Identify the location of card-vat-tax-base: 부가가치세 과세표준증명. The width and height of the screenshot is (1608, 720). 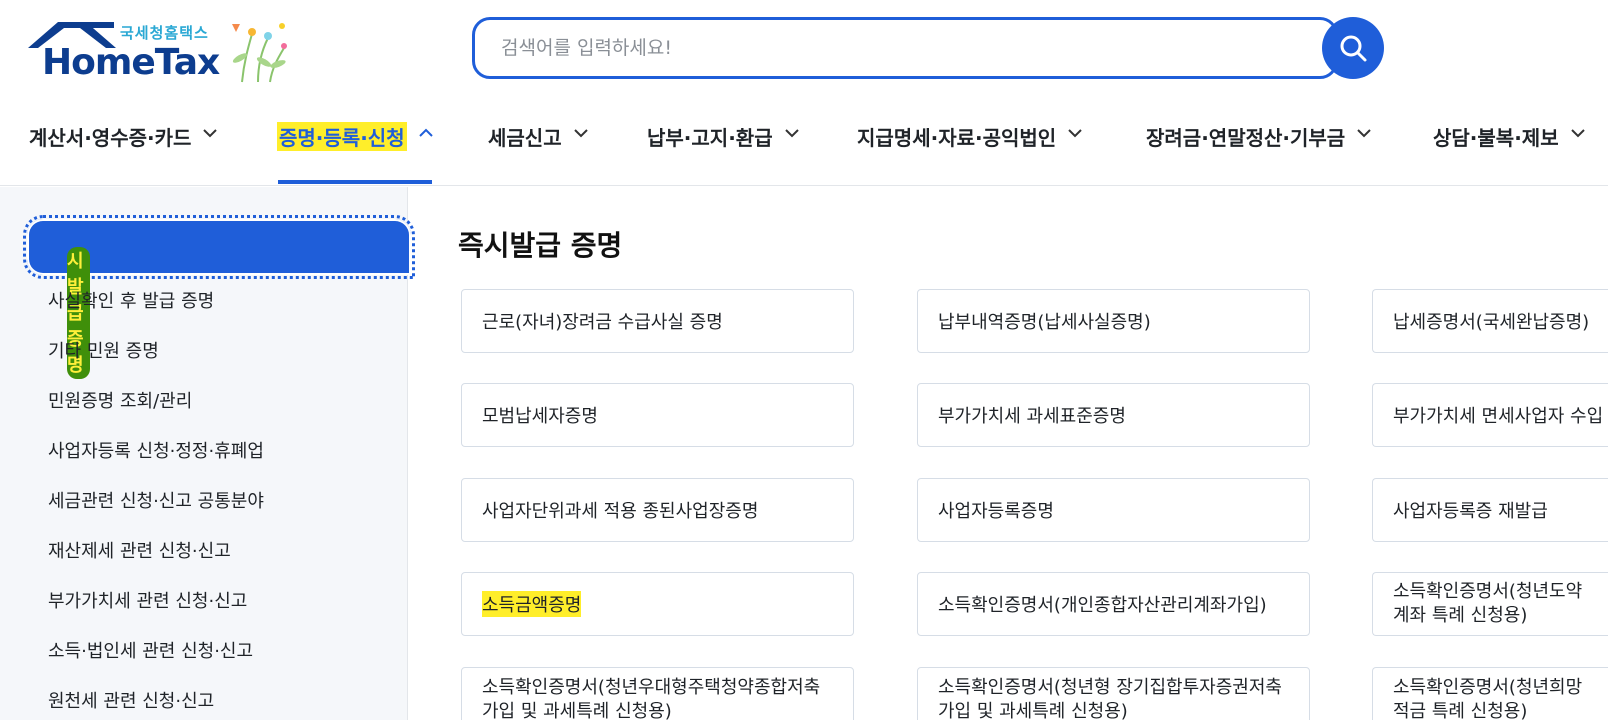
(1113, 415).